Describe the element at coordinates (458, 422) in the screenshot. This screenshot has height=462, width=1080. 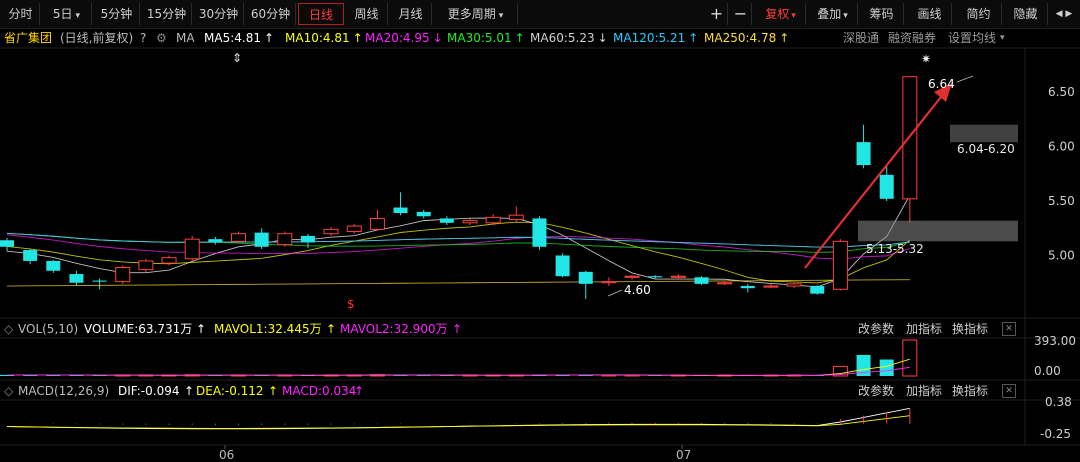
I see `dea-line` at that location.